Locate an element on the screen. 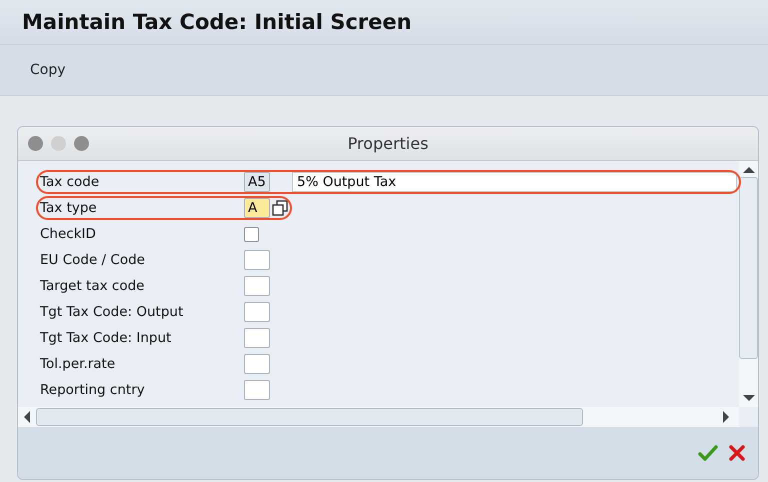 The image size is (768, 482). horizontal-scrollbar is located at coordinates (378, 417).